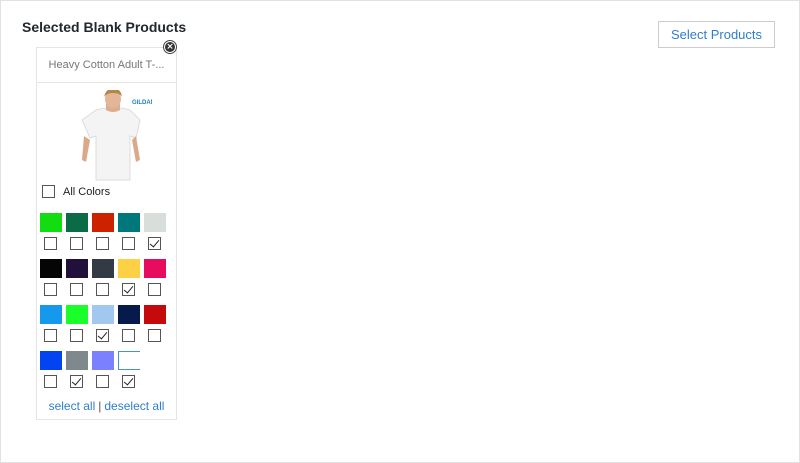  I want to click on all-colors-row: All Colors, so click(76, 191).